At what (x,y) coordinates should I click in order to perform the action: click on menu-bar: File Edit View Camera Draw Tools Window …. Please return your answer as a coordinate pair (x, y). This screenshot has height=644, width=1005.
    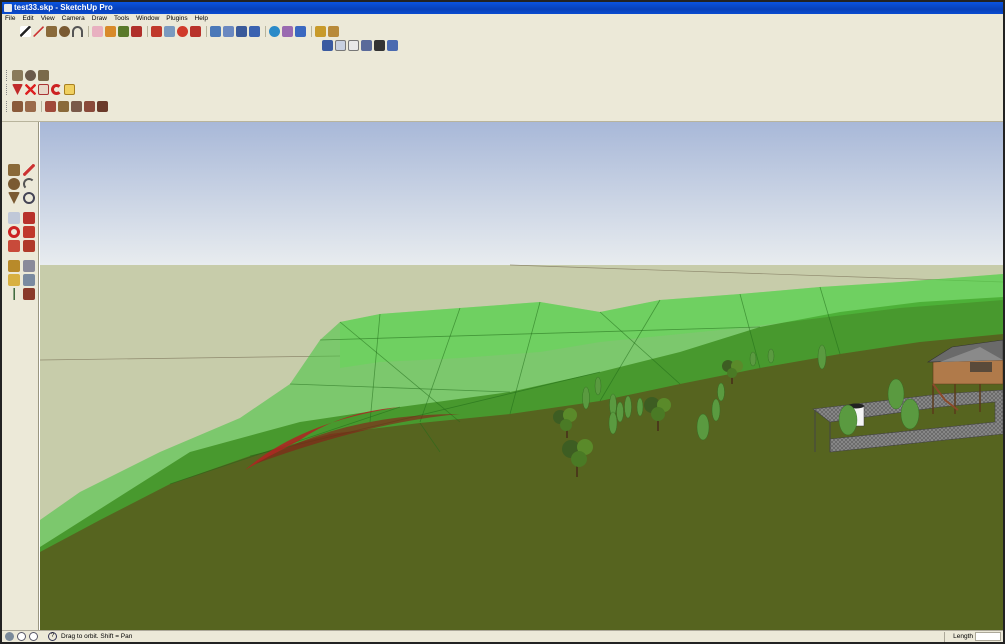
    Looking at the image, I should click on (502, 18).